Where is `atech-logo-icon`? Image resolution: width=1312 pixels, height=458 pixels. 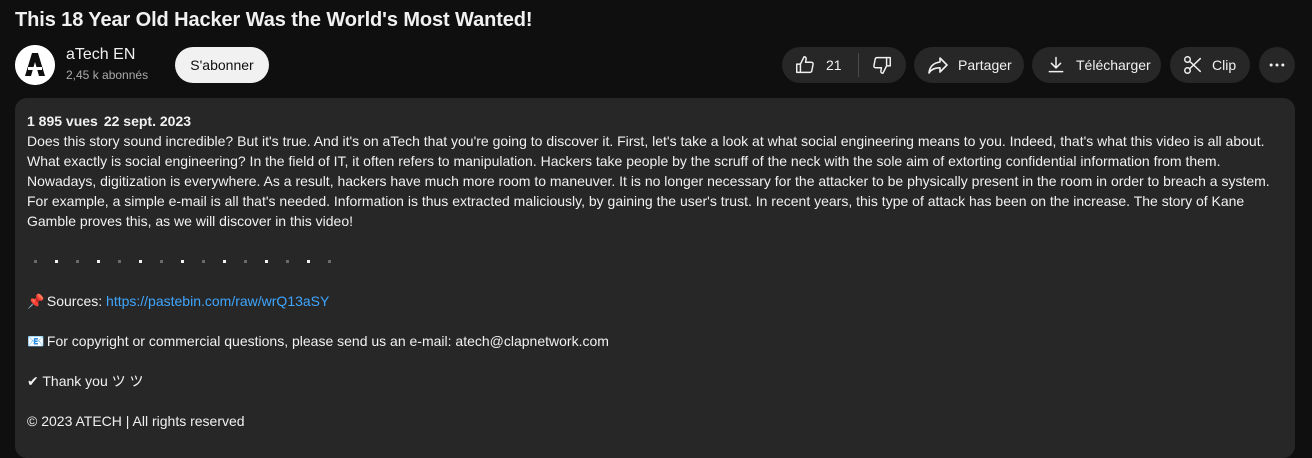 atech-logo-icon is located at coordinates (35, 65).